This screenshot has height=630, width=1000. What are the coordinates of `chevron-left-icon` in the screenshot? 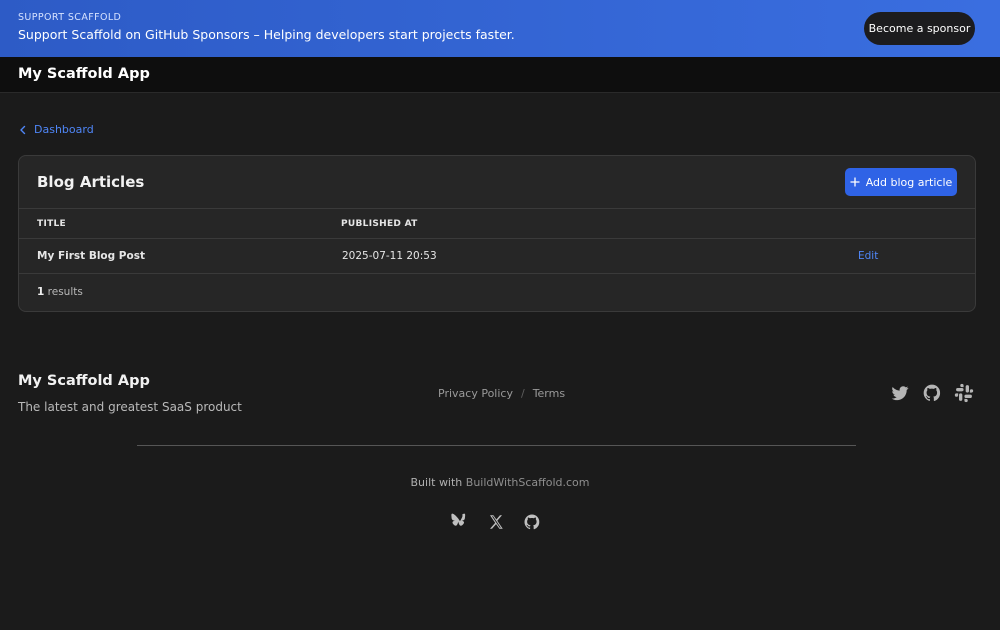 It's located at (23, 129).